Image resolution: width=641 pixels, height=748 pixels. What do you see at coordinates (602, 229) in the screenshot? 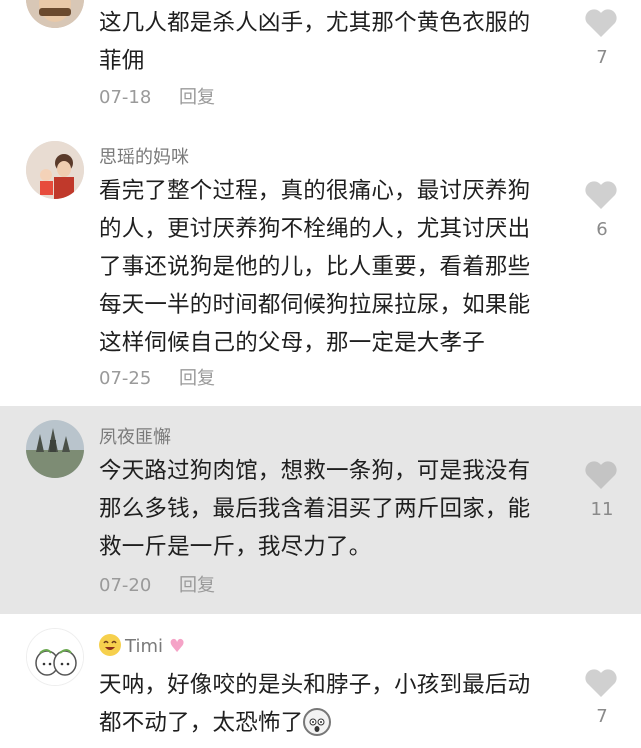
I see `like-count: 6` at bounding box center [602, 229].